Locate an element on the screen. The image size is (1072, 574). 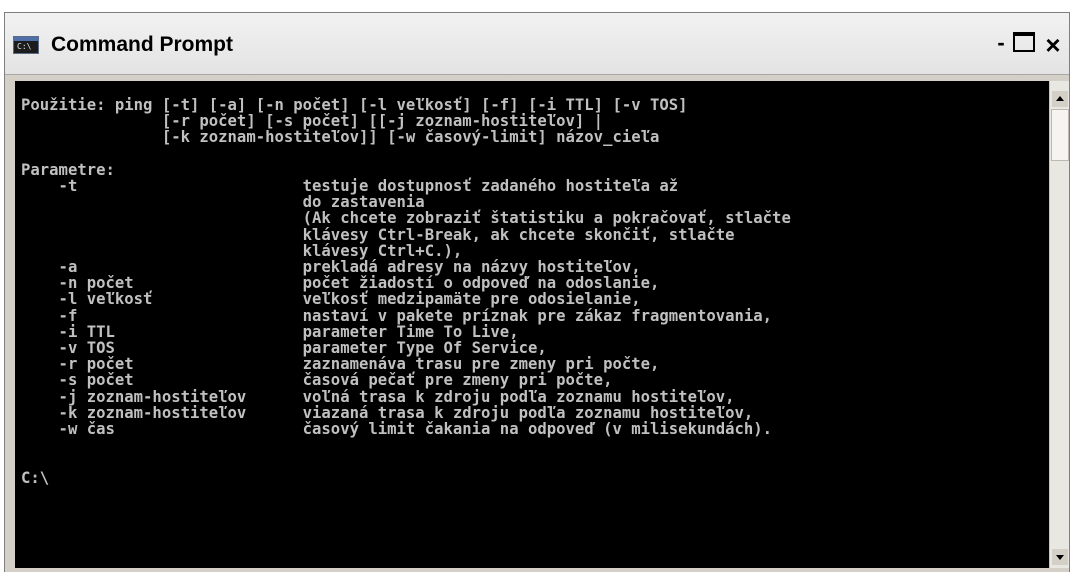
console-window-icon: C:\ is located at coordinates (26, 45).